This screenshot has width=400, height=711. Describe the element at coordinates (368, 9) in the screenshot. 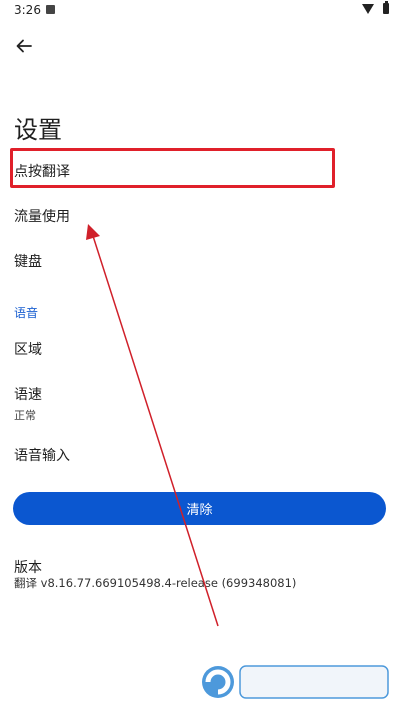

I see `wifi-icon` at that location.